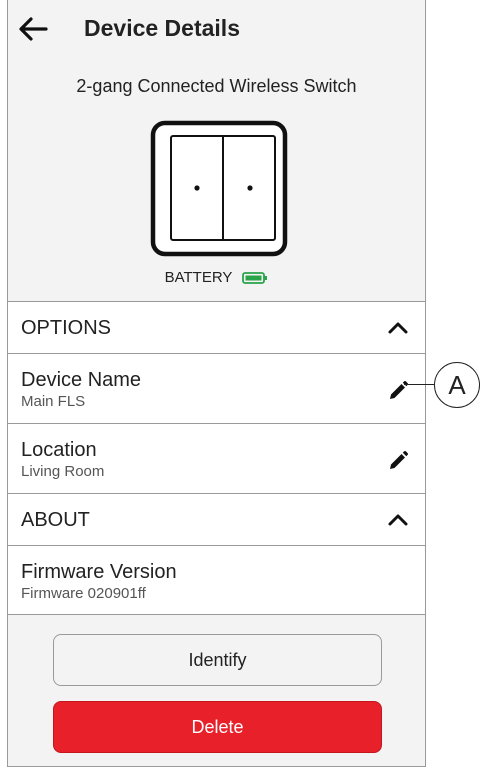 This screenshot has width=488, height=771. Describe the element at coordinates (216, 86) in the screenshot. I see `device-model: 2-gang Connected Wireless Switch` at that location.